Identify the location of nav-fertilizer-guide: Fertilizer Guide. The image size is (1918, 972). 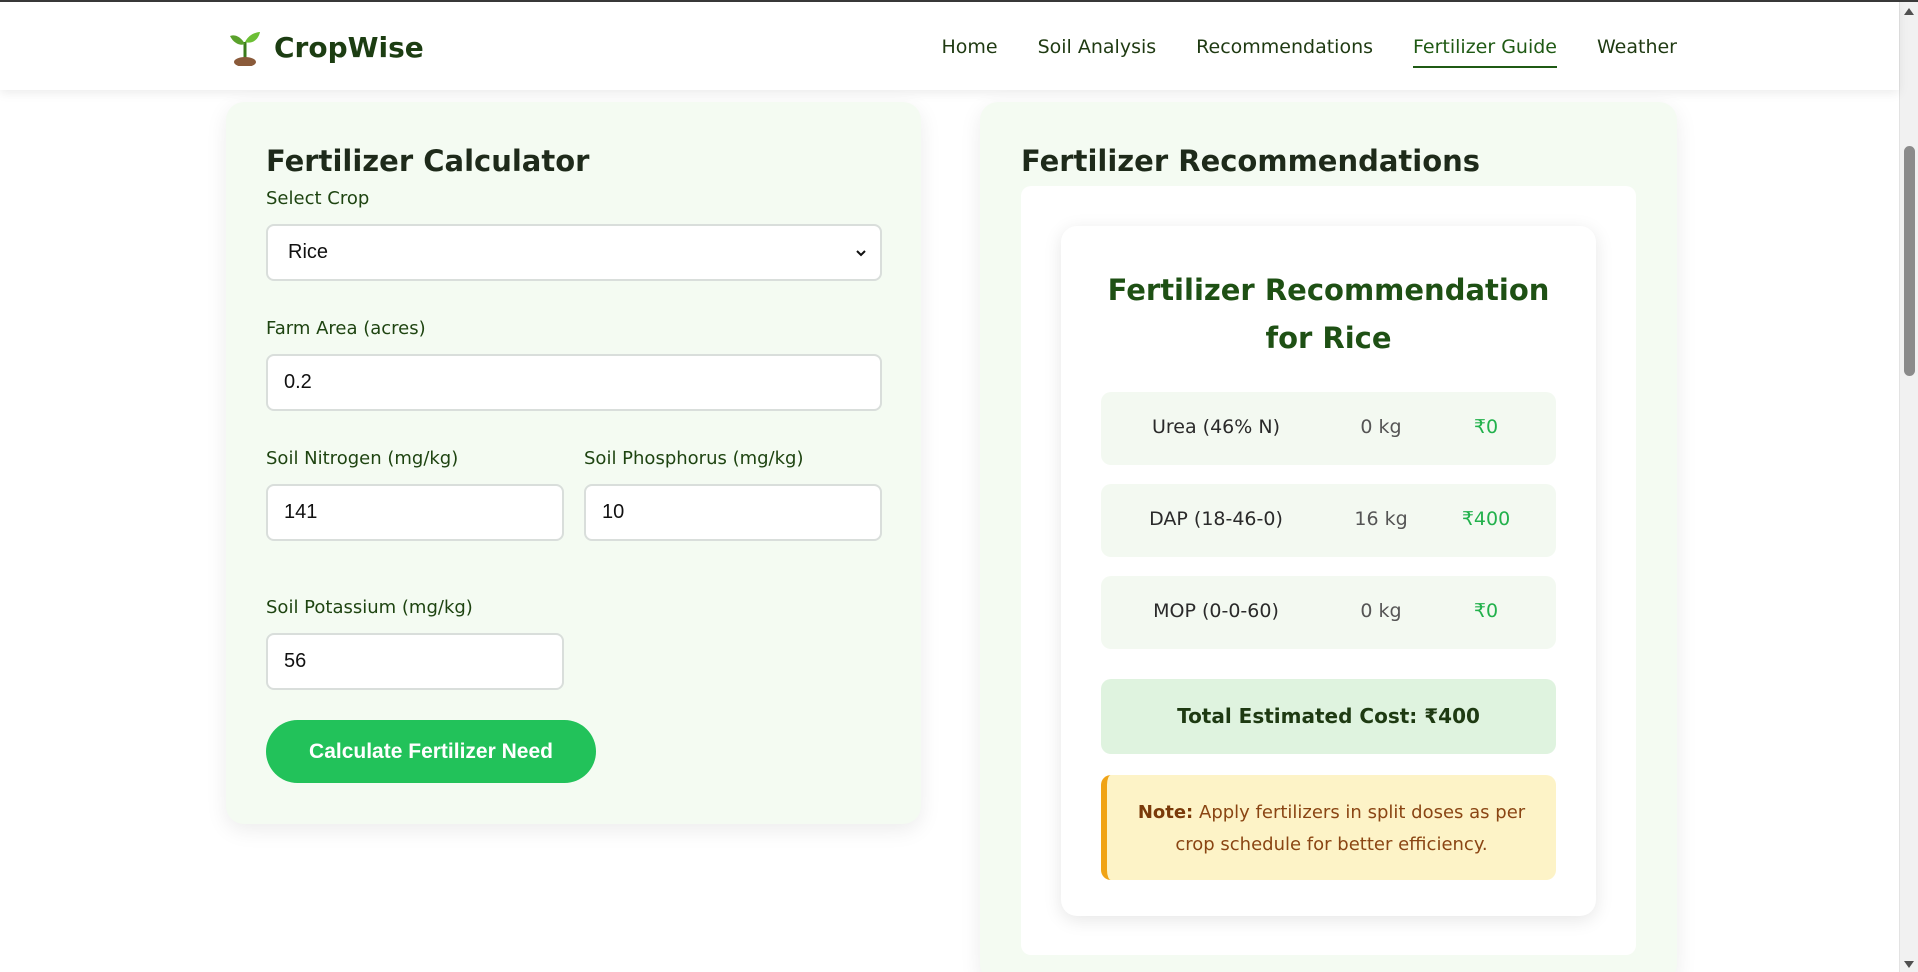
(1485, 52).